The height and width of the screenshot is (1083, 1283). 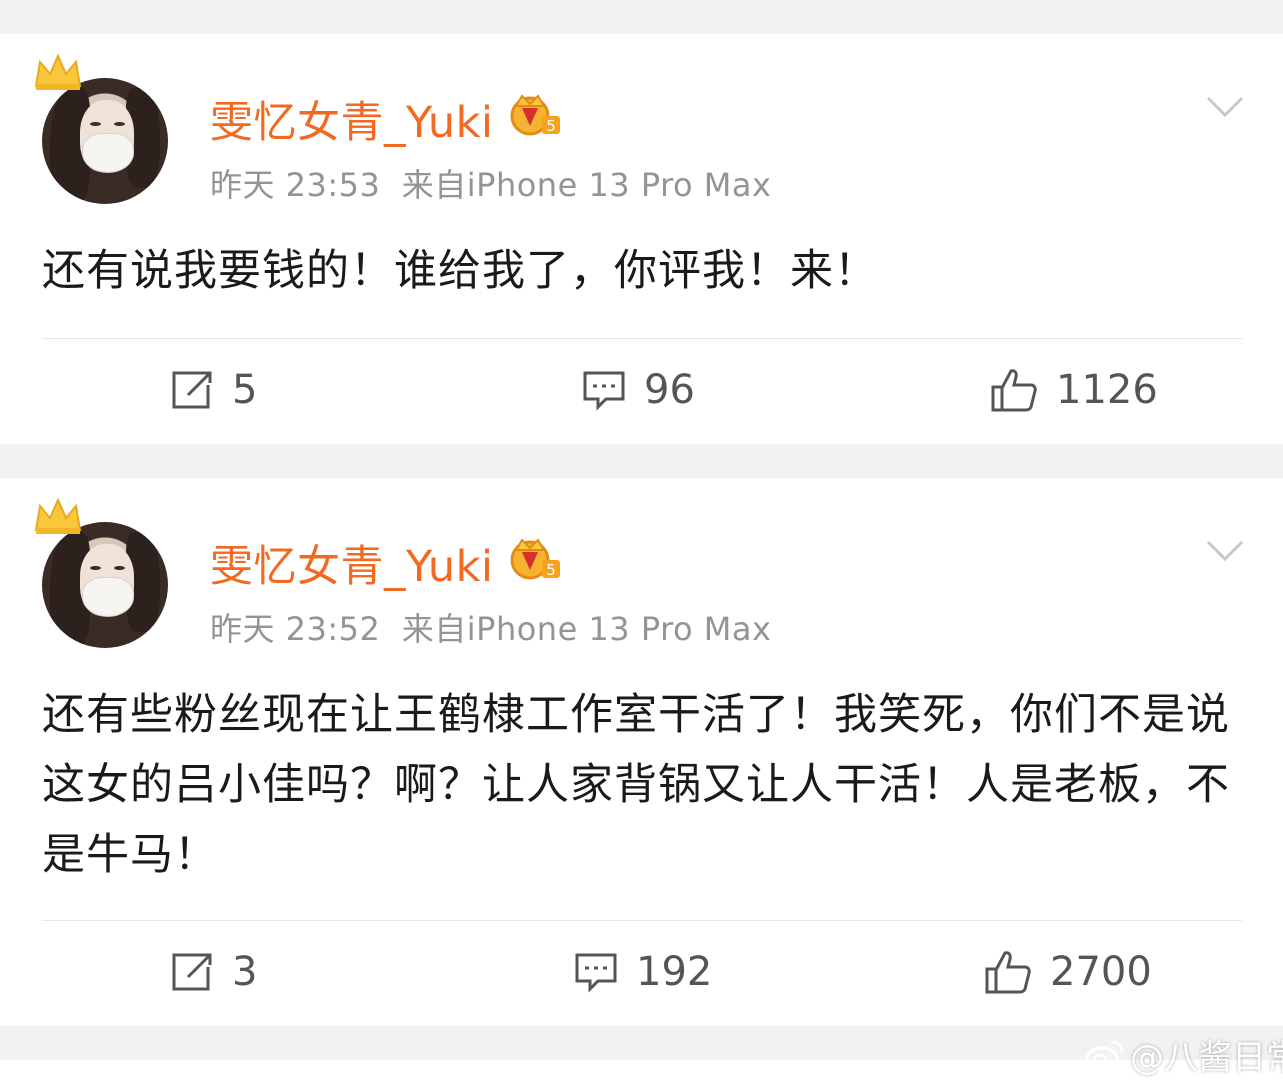 What do you see at coordinates (245, 972) in the screenshot?
I see `repost-count: 3` at bounding box center [245, 972].